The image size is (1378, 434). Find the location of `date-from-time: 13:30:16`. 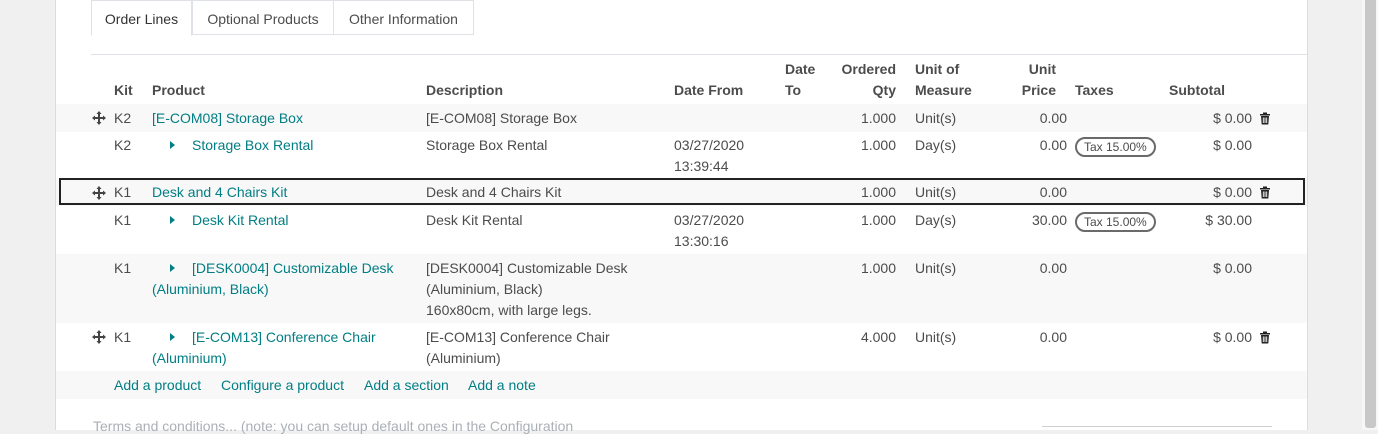

date-from-time: 13:30:16 is located at coordinates (701, 241).